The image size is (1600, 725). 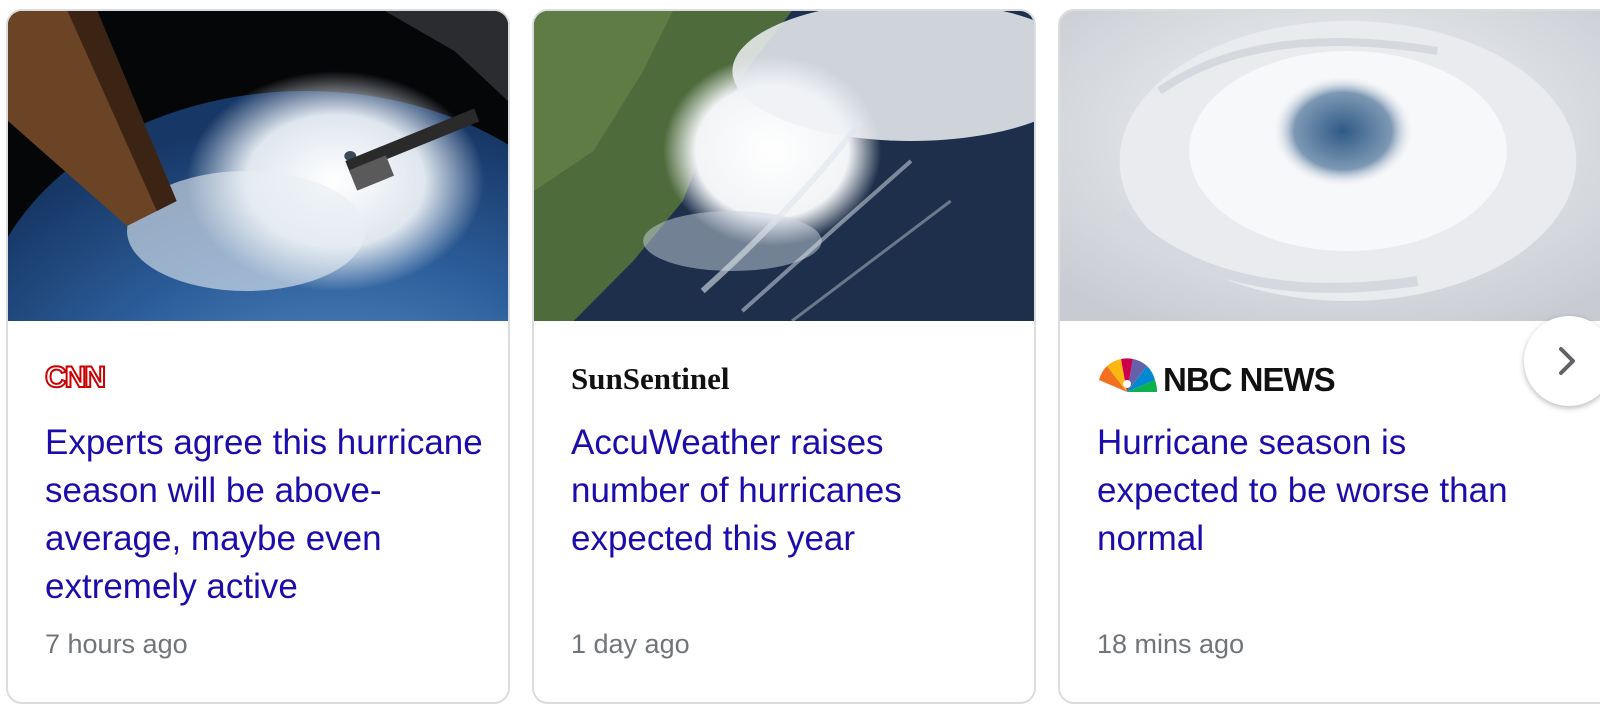 What do you see at coordinates (1567, 361) in the screenshot?
I see `chevron-right-icon` at bounding box center [1567, 361].